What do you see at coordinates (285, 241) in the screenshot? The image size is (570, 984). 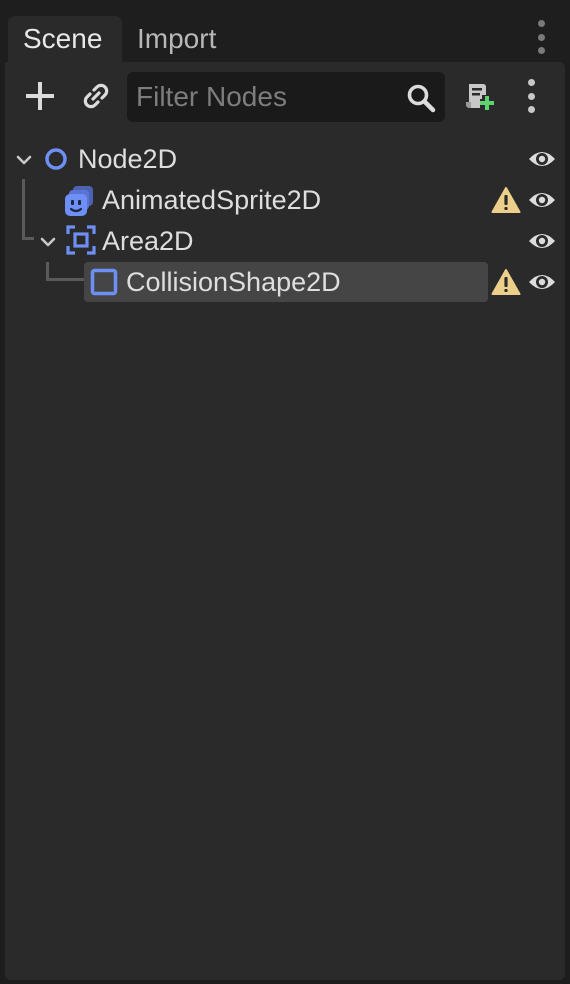 I see `tree-row-area2d: Area2D` at bounding box center [285, 241].